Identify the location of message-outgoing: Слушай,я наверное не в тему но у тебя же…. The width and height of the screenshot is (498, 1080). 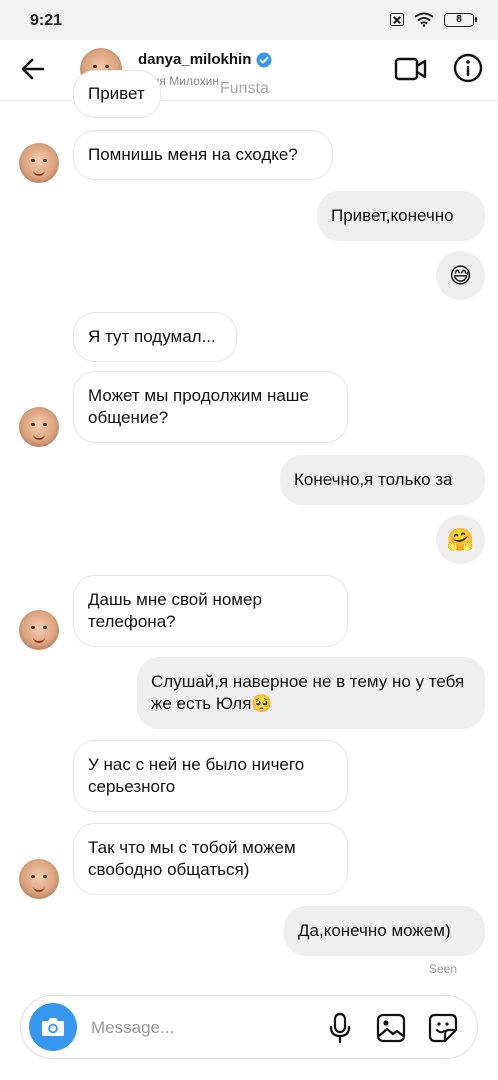
(311, 693).